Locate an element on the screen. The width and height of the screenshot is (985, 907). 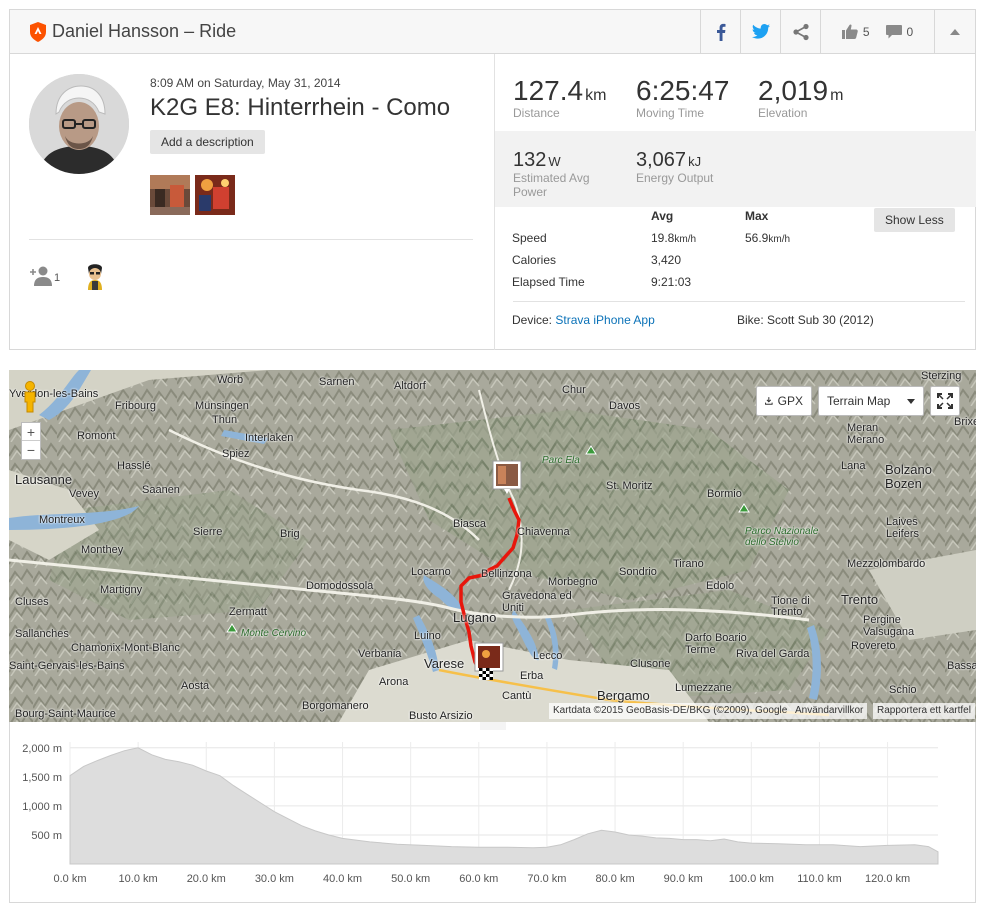
x-tick-label: 0.0 km is located at coordinates (69, 879).